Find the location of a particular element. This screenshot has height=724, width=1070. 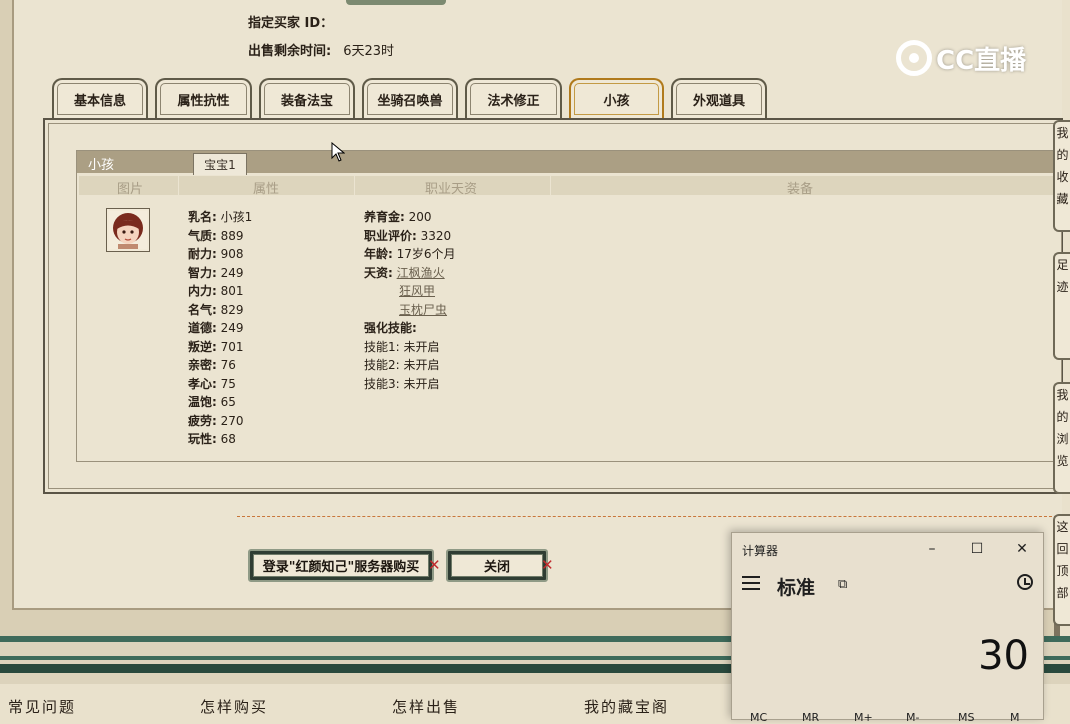

login-buy-button: 登录"红颜知己"服务器购买 is located at coordinates (341, 565).